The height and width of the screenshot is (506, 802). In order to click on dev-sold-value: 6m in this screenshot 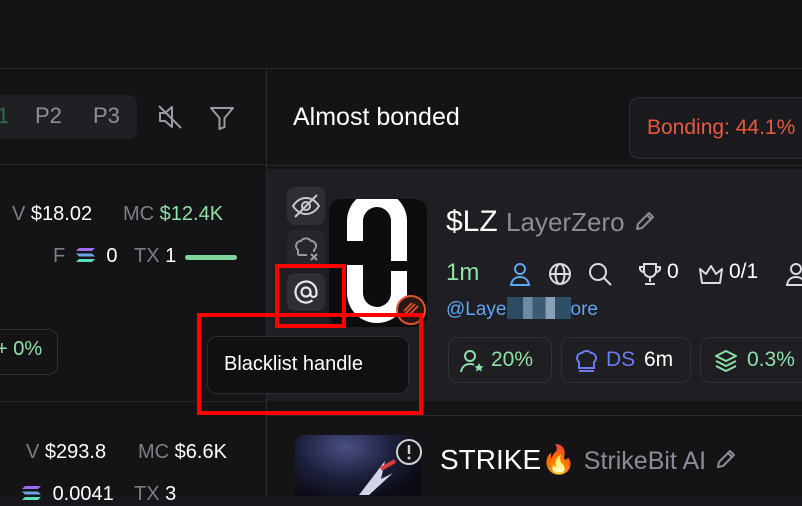, I will do `click(659, 359)`.